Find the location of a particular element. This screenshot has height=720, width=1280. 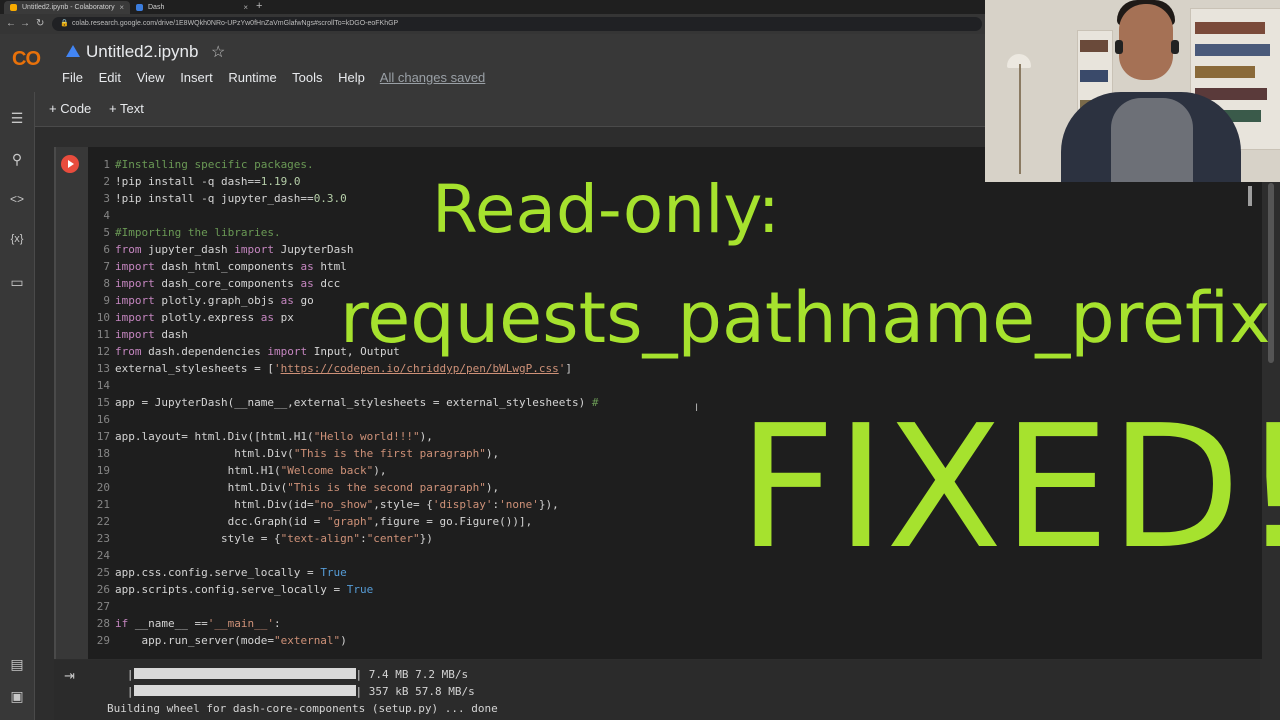

menu-runtime: Runtime is located at coordinates (252, 77).